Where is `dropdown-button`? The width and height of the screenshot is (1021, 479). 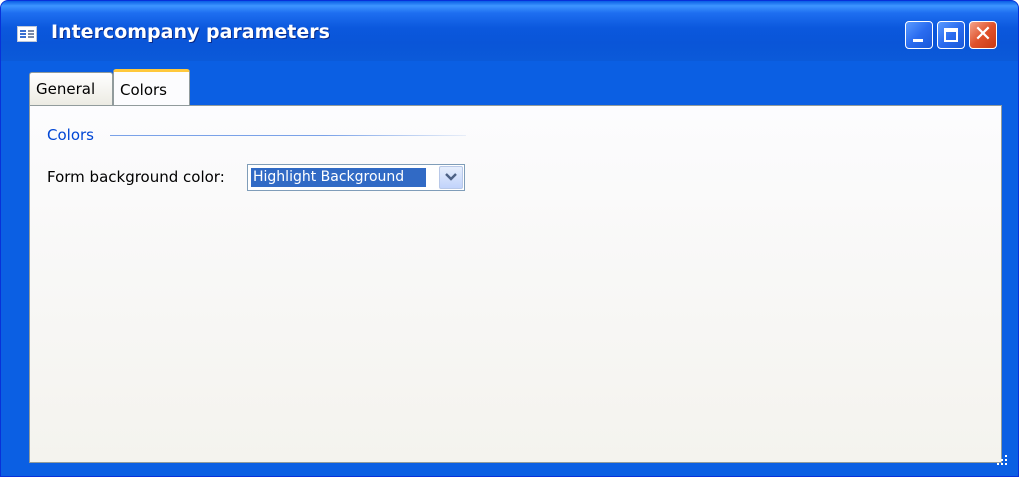
dropdown-button is located at coordinates (451, 177).